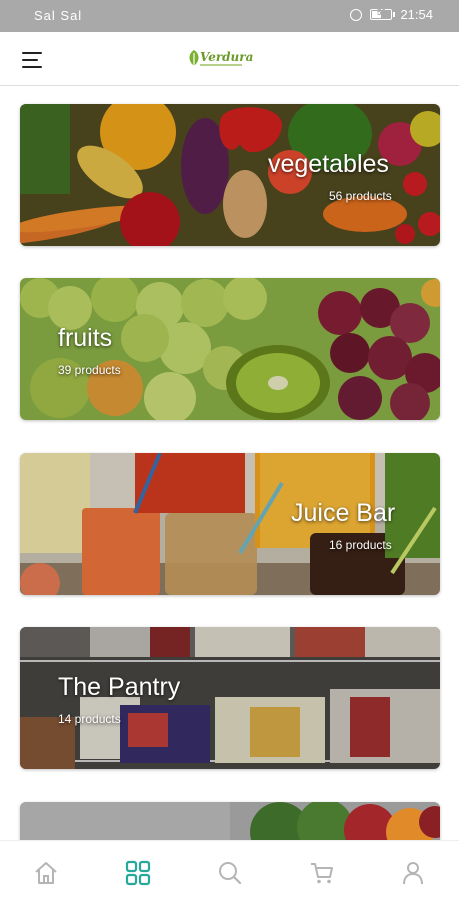 The height and width of the screenshot is (900, 459). What do you see at coordinates (328, 164) in the screenshot?
I see `category-title: vegetables` at bounding box center [328, 164].